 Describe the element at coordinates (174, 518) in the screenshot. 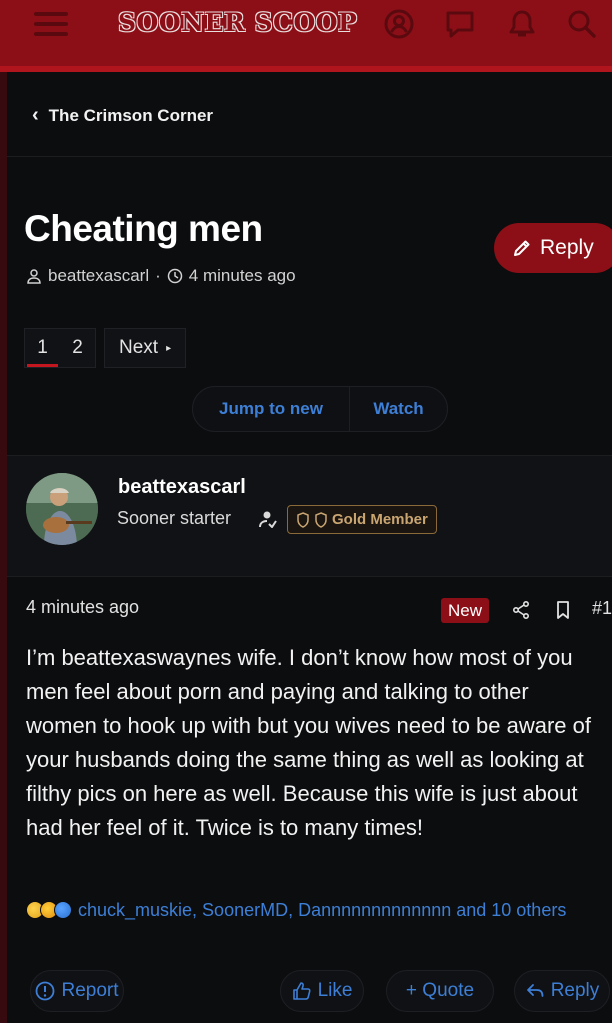

I see `user-title: Sooner starter` at that location.